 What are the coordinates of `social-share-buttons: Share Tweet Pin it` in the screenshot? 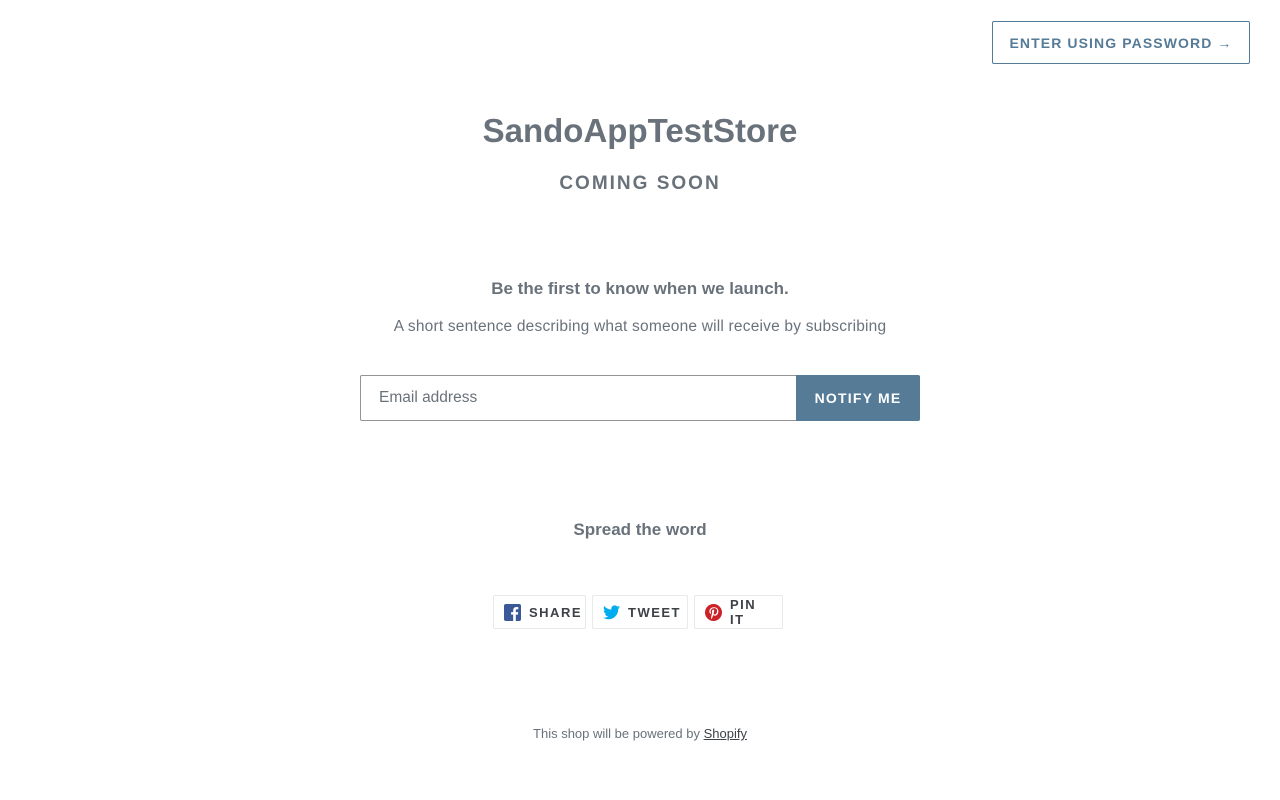 It's located at (638, 612).